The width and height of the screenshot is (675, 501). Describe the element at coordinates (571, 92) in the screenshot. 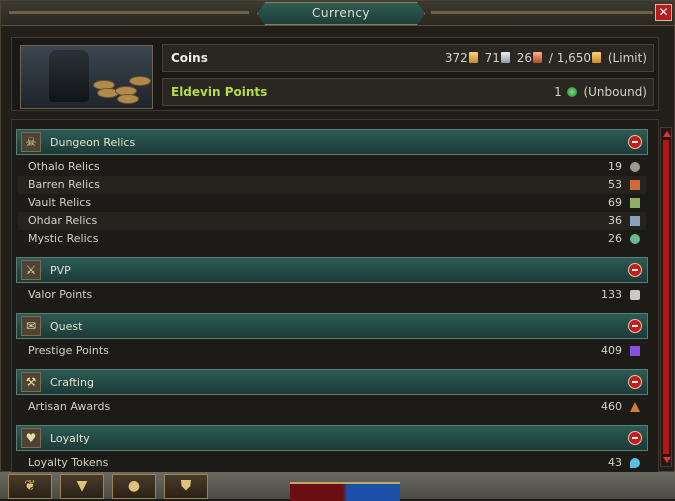

I see `eldevin-gem-icon` at that location.